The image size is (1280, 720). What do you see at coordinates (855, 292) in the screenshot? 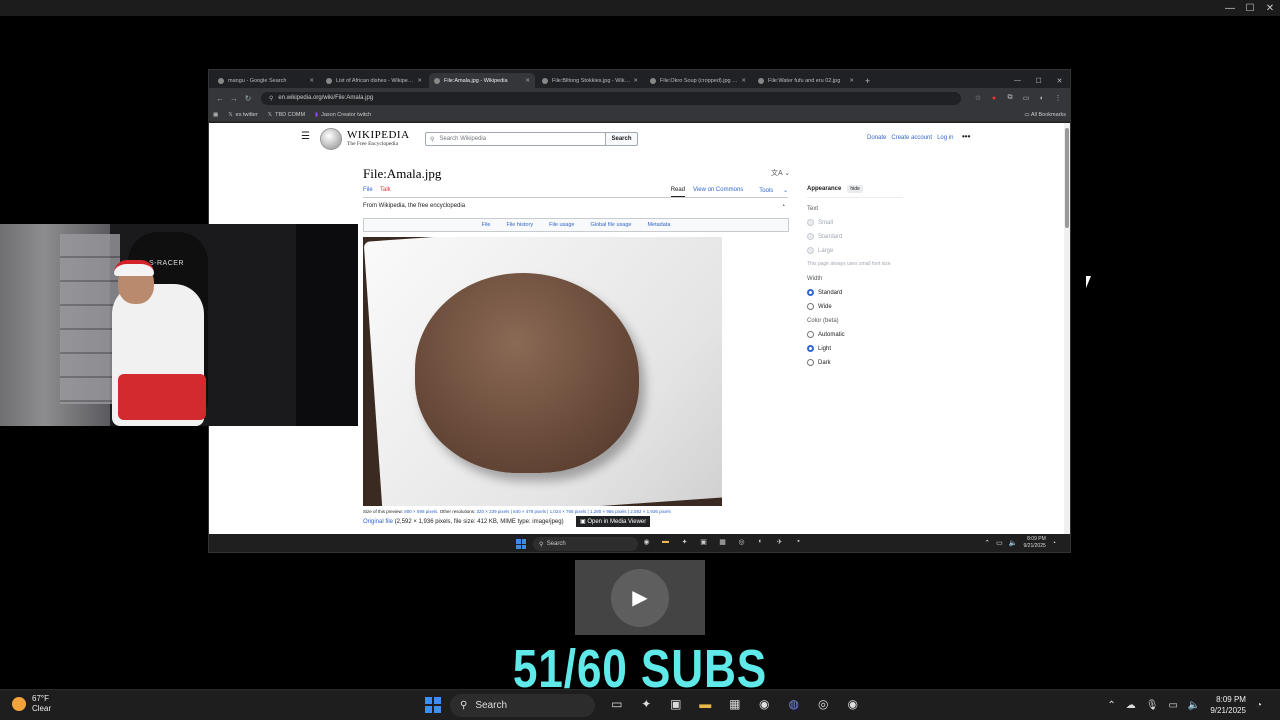
I see `width-standard-option: Standard` at bounding box center [855, 292].